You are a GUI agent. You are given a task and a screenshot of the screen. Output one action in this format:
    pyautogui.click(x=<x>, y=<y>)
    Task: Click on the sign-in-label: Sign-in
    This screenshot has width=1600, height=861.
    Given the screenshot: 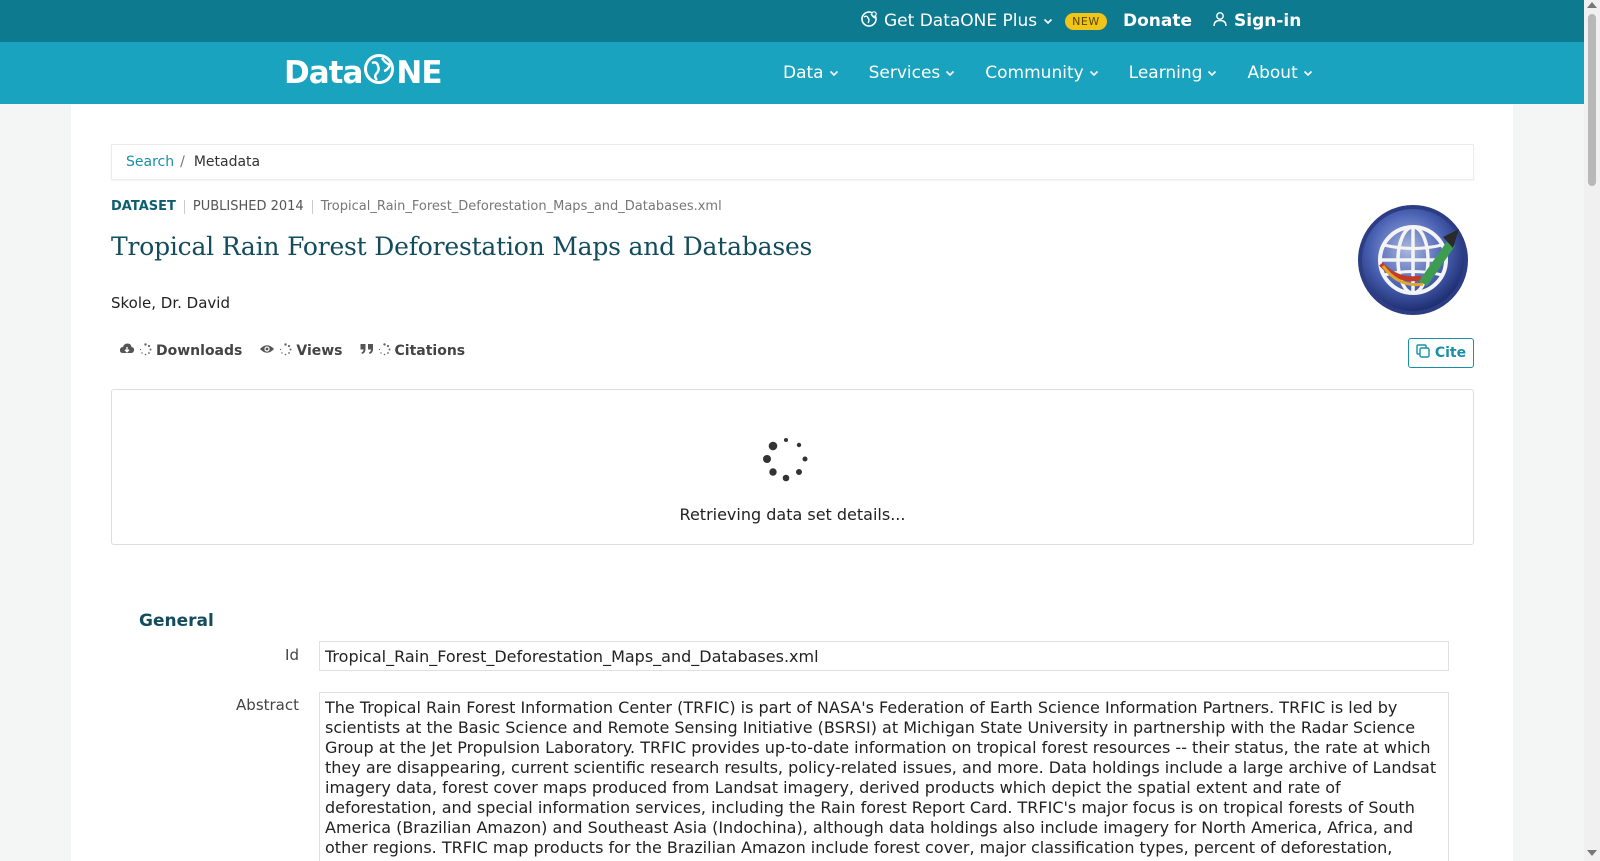 What is the action you would take?
    pyautogui.click(x=1268, y=21)
    